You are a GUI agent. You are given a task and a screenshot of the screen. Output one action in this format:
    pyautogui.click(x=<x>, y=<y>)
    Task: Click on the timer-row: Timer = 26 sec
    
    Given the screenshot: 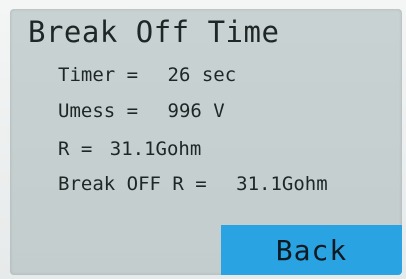 What is the action you would take?
    pyautogui.click(x=147, y=75)
    